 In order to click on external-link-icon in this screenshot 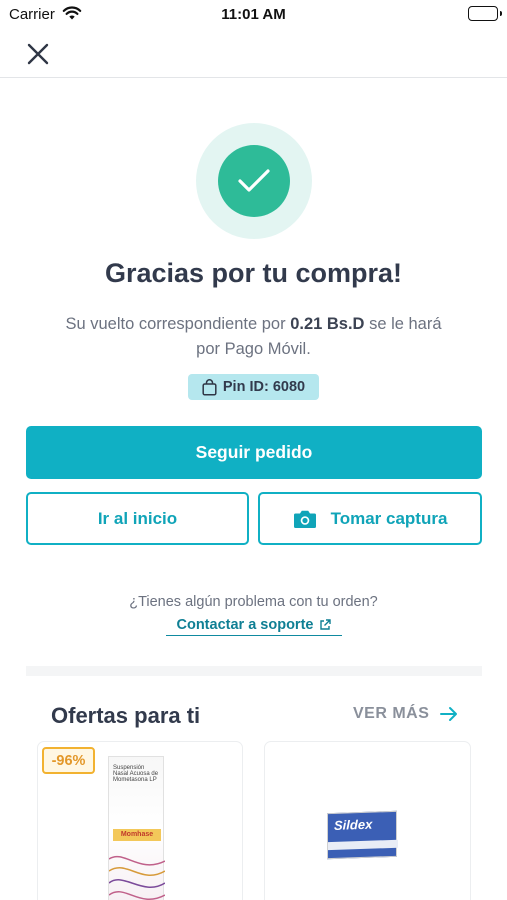, I will do `click(326, 624)`.